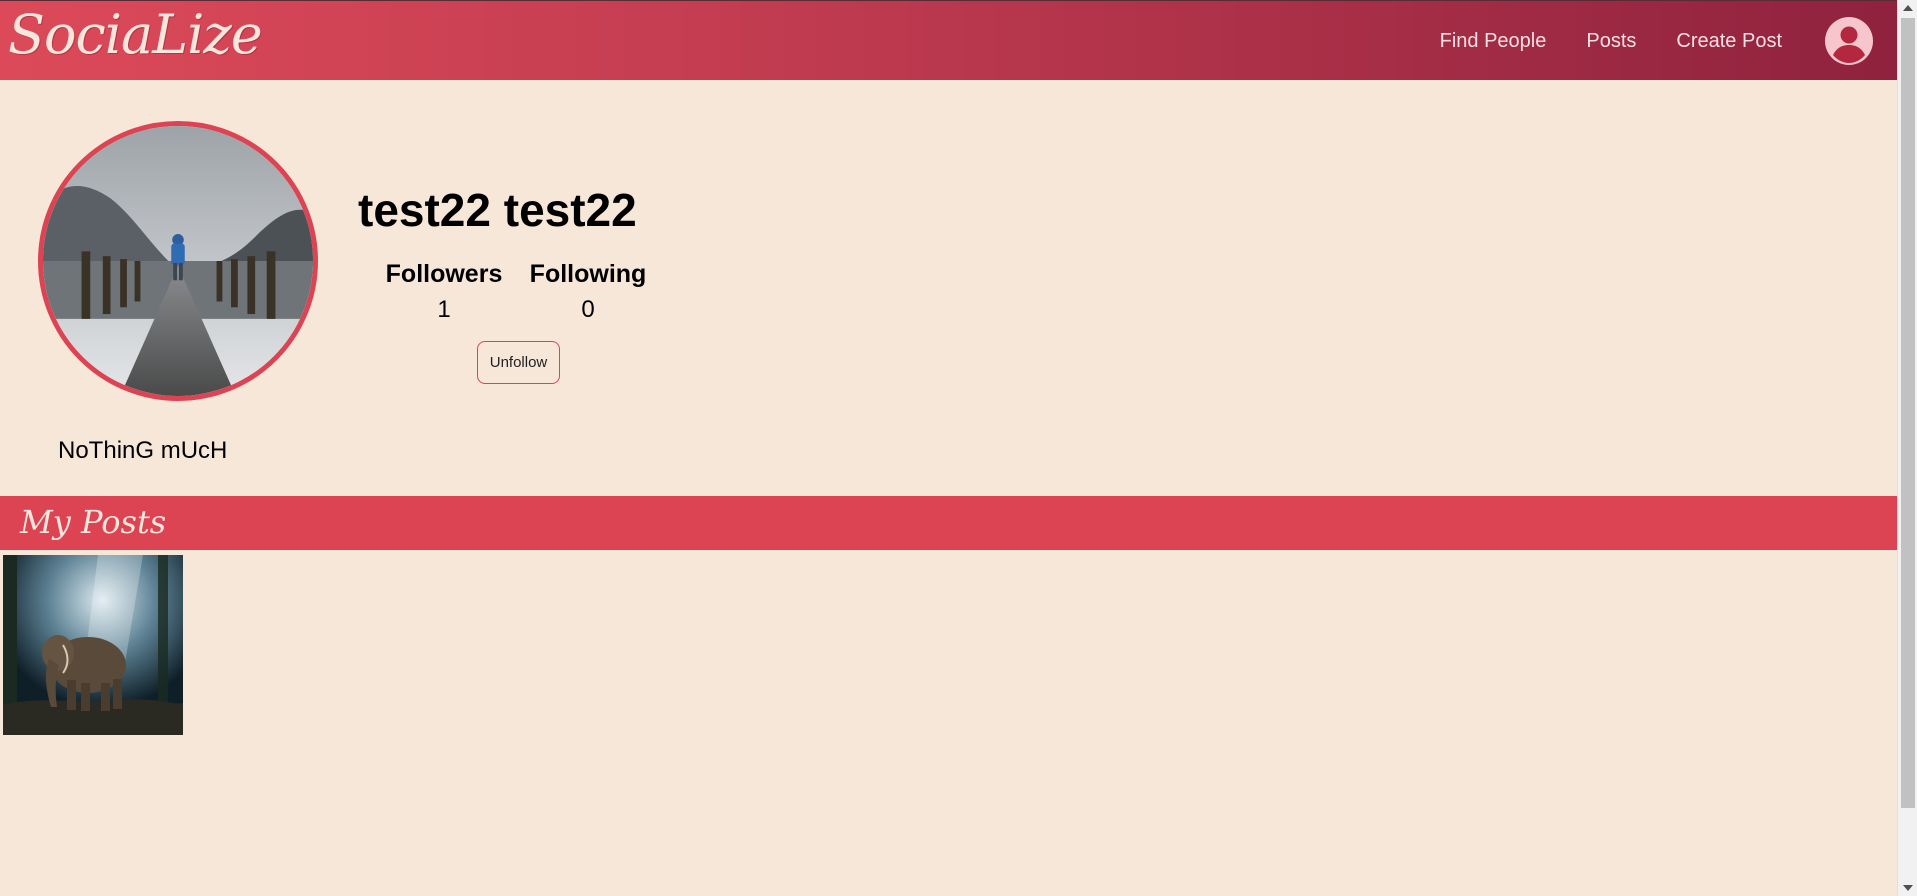 The height and width of the screenshot is (896, 1917). I want to click on post-image, so click(93, 645).